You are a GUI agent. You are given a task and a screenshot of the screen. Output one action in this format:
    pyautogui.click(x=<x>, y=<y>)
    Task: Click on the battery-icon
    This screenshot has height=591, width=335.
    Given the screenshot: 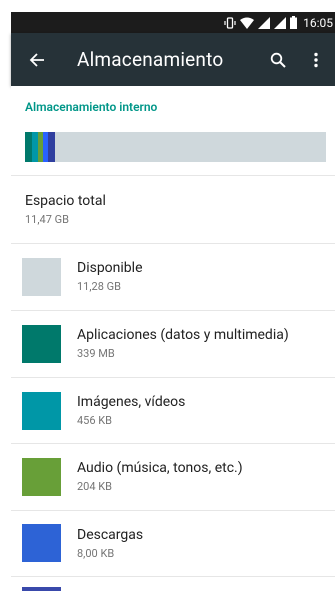 What is the action you would take?
    pyautogui.click(x=294, y=22)
    